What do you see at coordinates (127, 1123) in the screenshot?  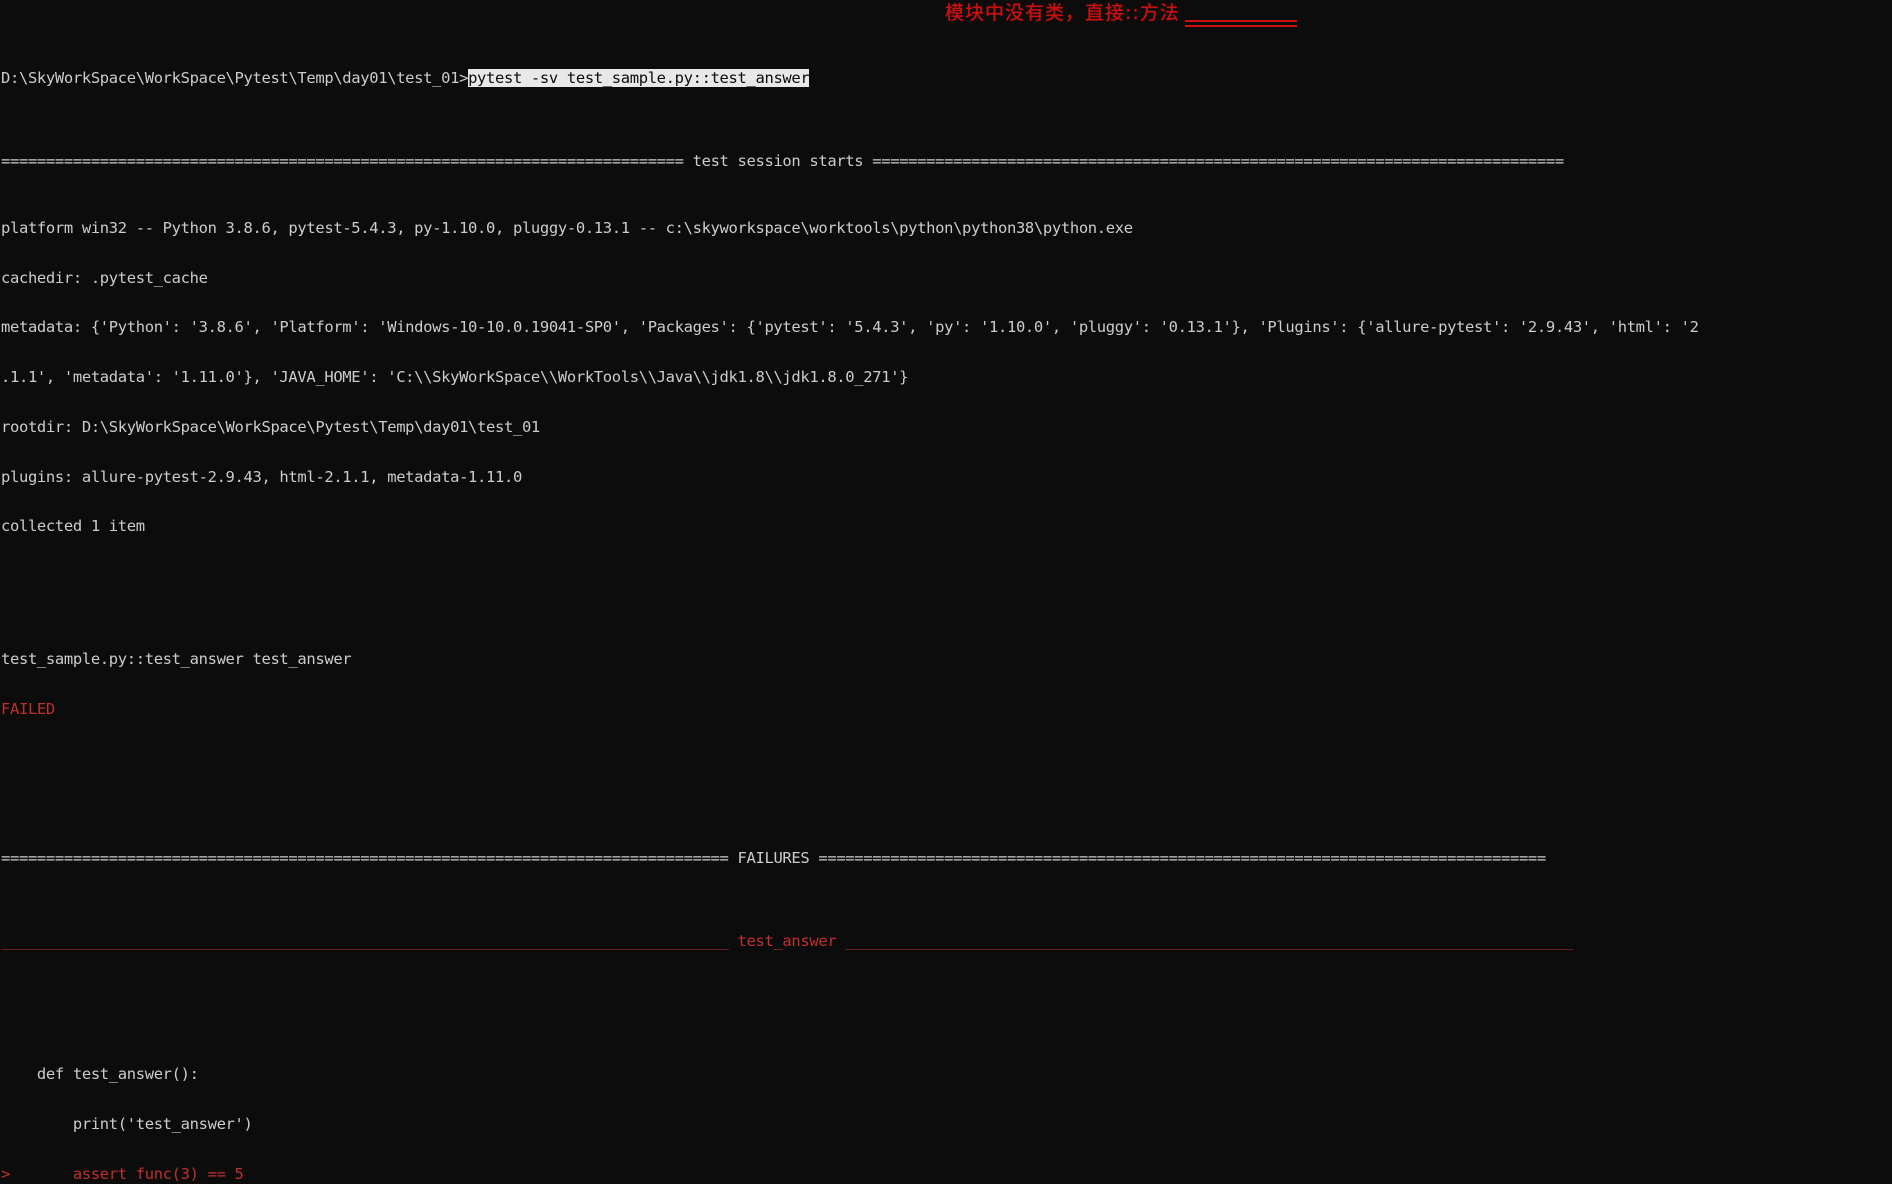 I see `code-line-2: print('test_answer')` at bounding box center [127, 1123].